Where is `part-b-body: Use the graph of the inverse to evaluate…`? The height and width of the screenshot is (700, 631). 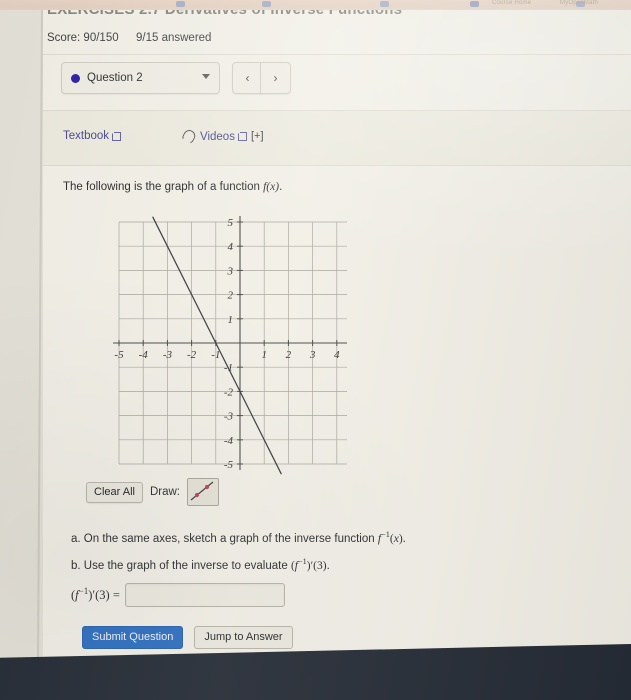 part-b-body: Use the graph of the inverse to evaluate… is located at coordinates (206, 564).